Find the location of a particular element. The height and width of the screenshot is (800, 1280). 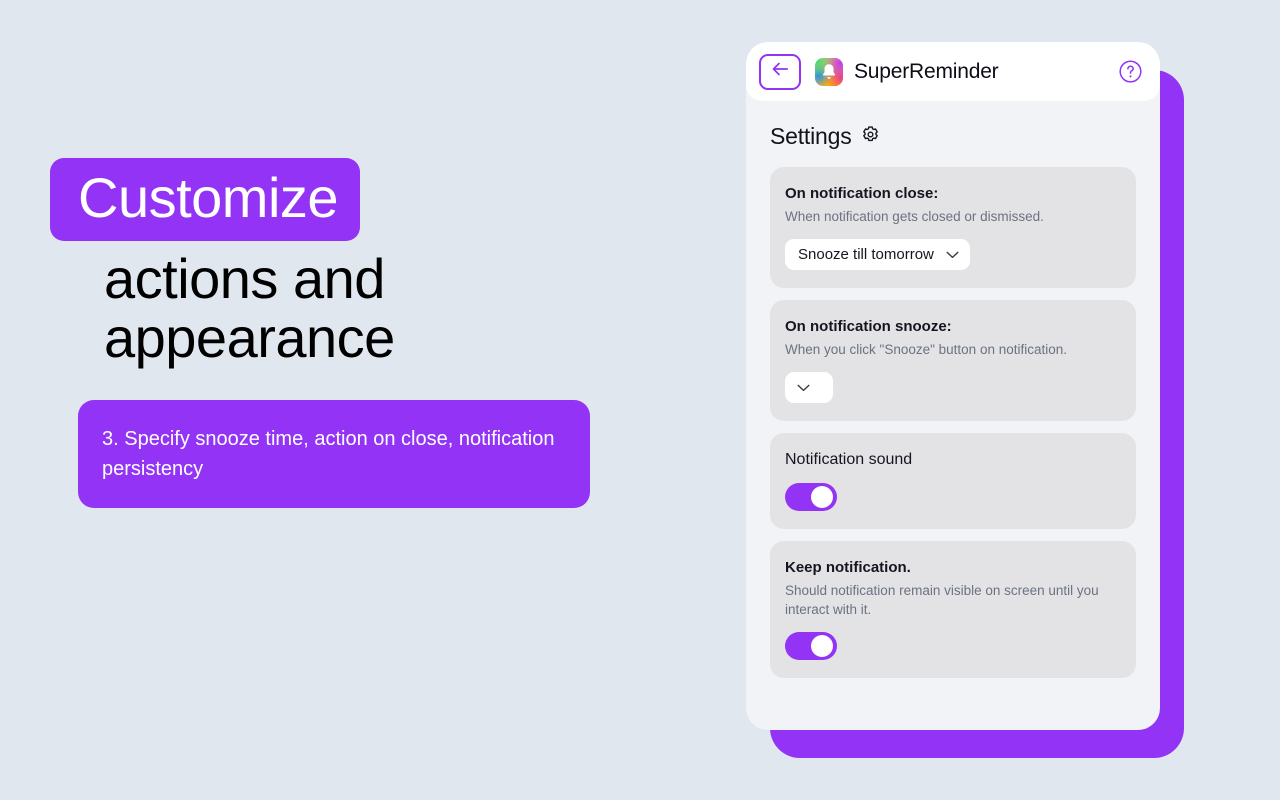

gear-icon is located at coordinates (870, 137).